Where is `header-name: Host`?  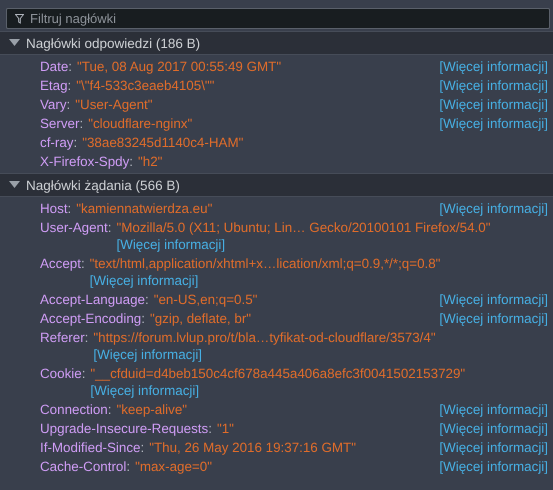 header-name: Host is located at coordinates (54, 208).